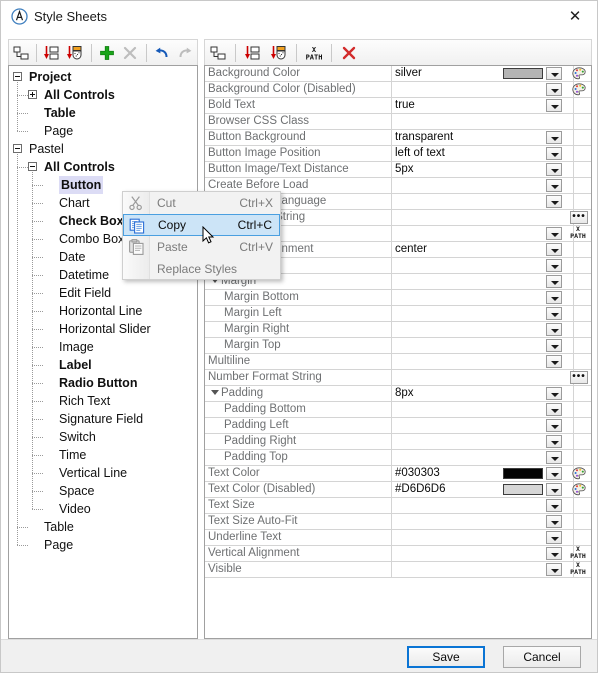 The width and height of the screenshot is (598, 673). What do you see at coordinates (398, 554) in the screenshot?
I see `property-row: Vertical Alignment X PATH` at bounding box center [398, 554].